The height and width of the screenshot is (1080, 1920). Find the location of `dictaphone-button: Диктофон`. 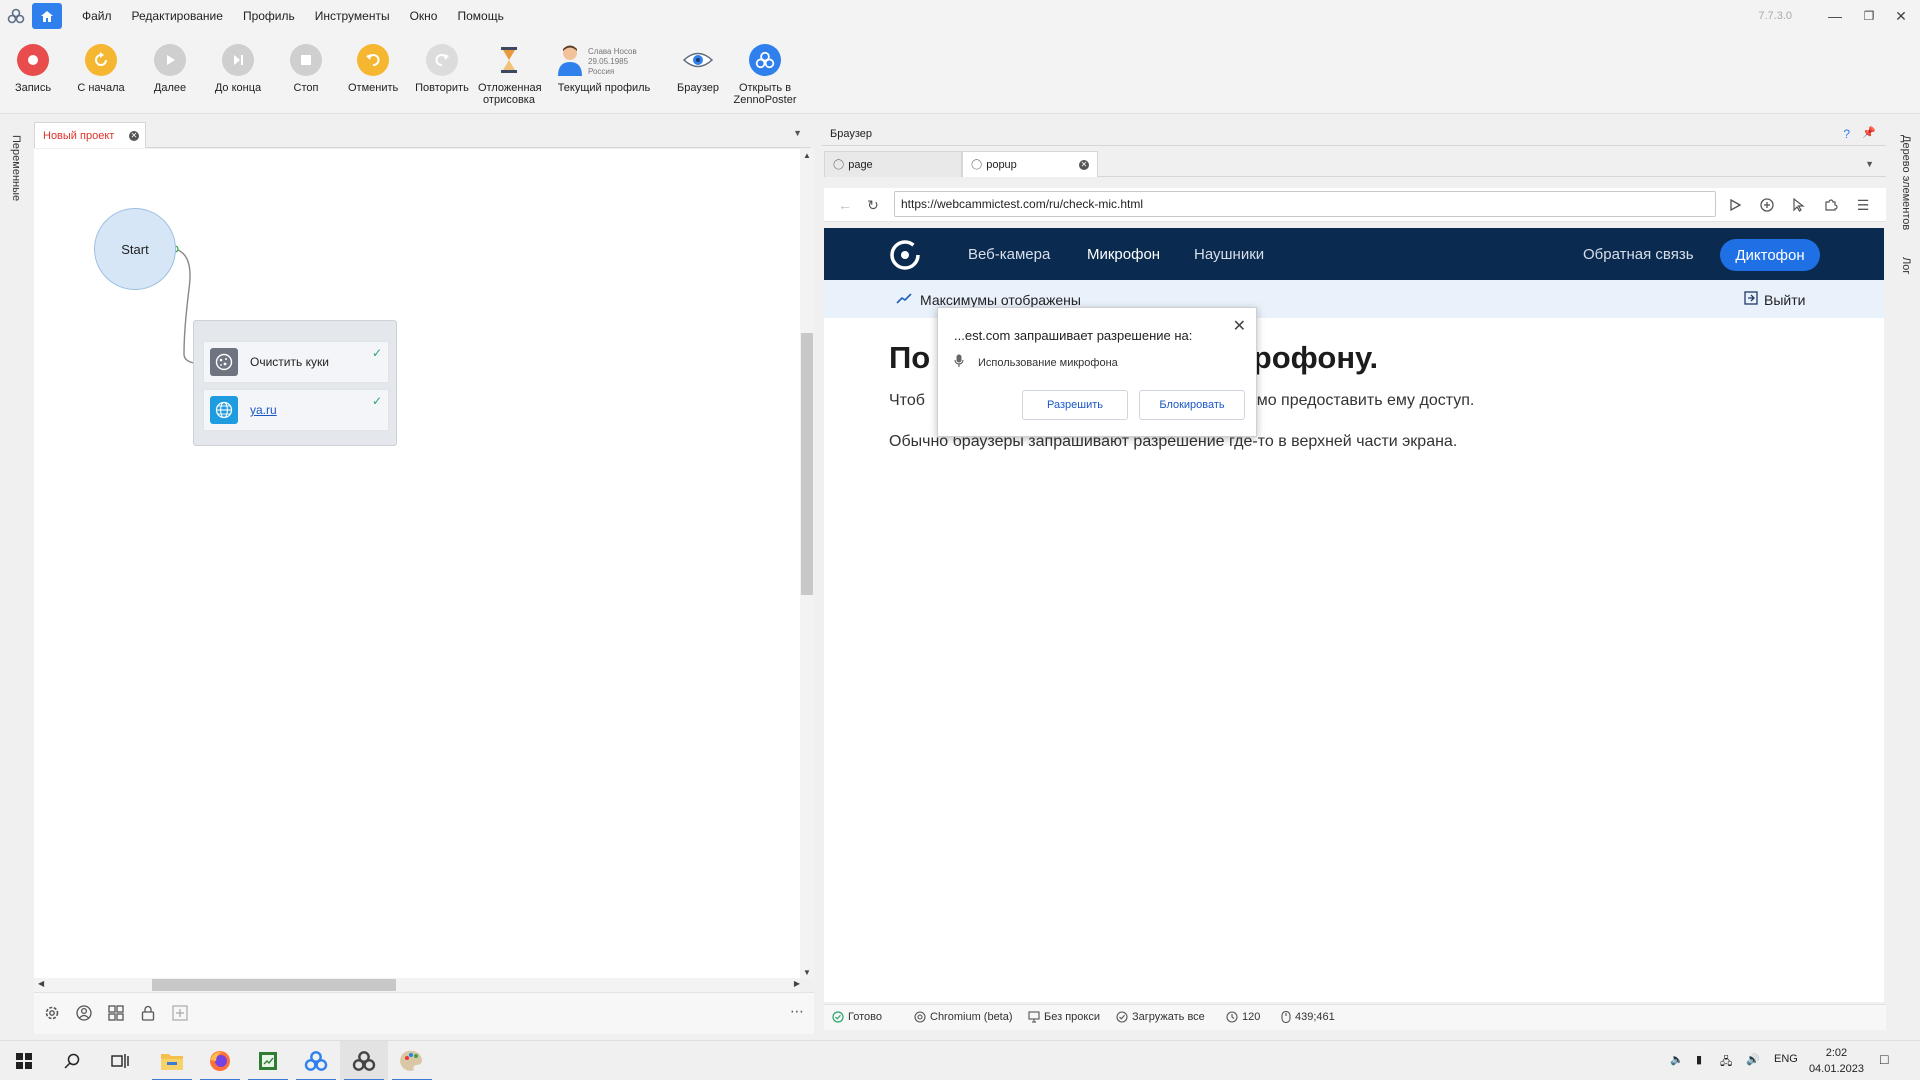

dictaphone-button: Диктофон is located at coordinates (1770, 255).